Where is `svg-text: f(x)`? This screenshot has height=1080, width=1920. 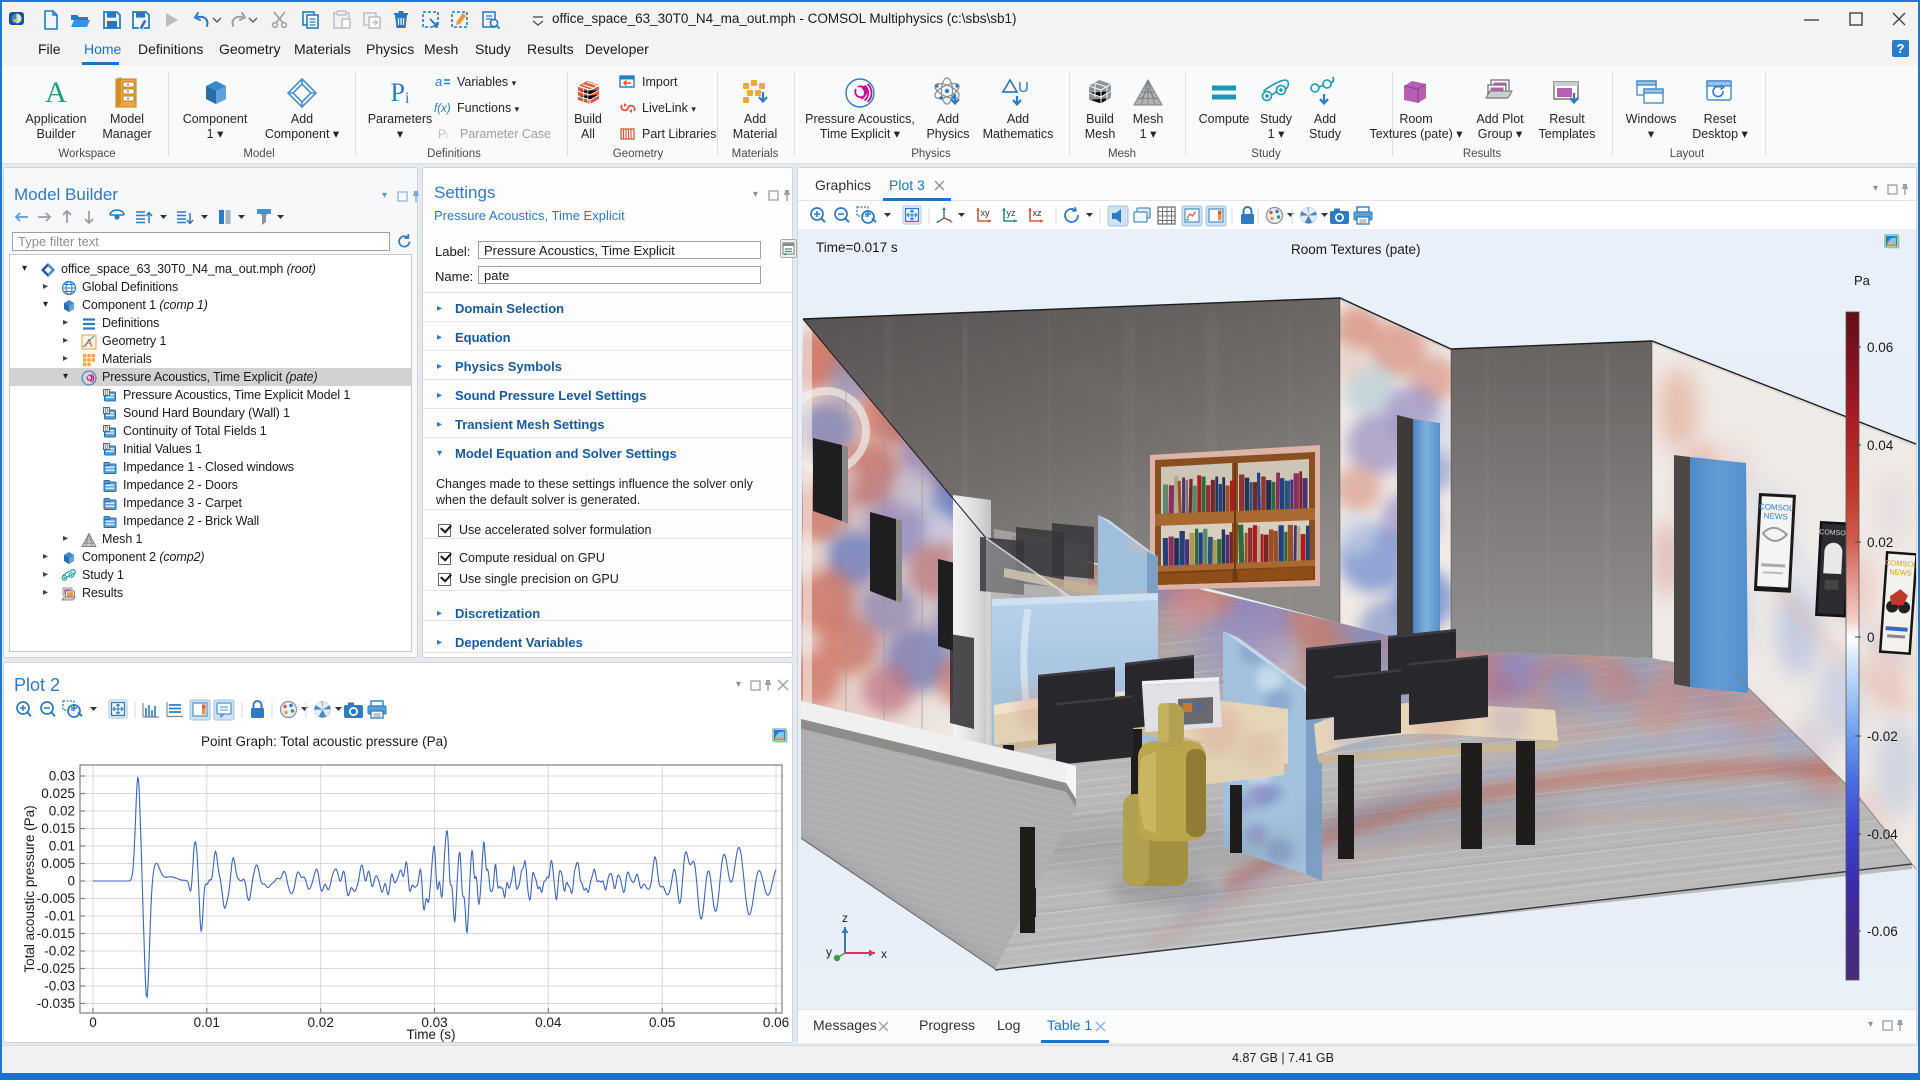 svg-text: f(x) is located at coordinates (442, 109).